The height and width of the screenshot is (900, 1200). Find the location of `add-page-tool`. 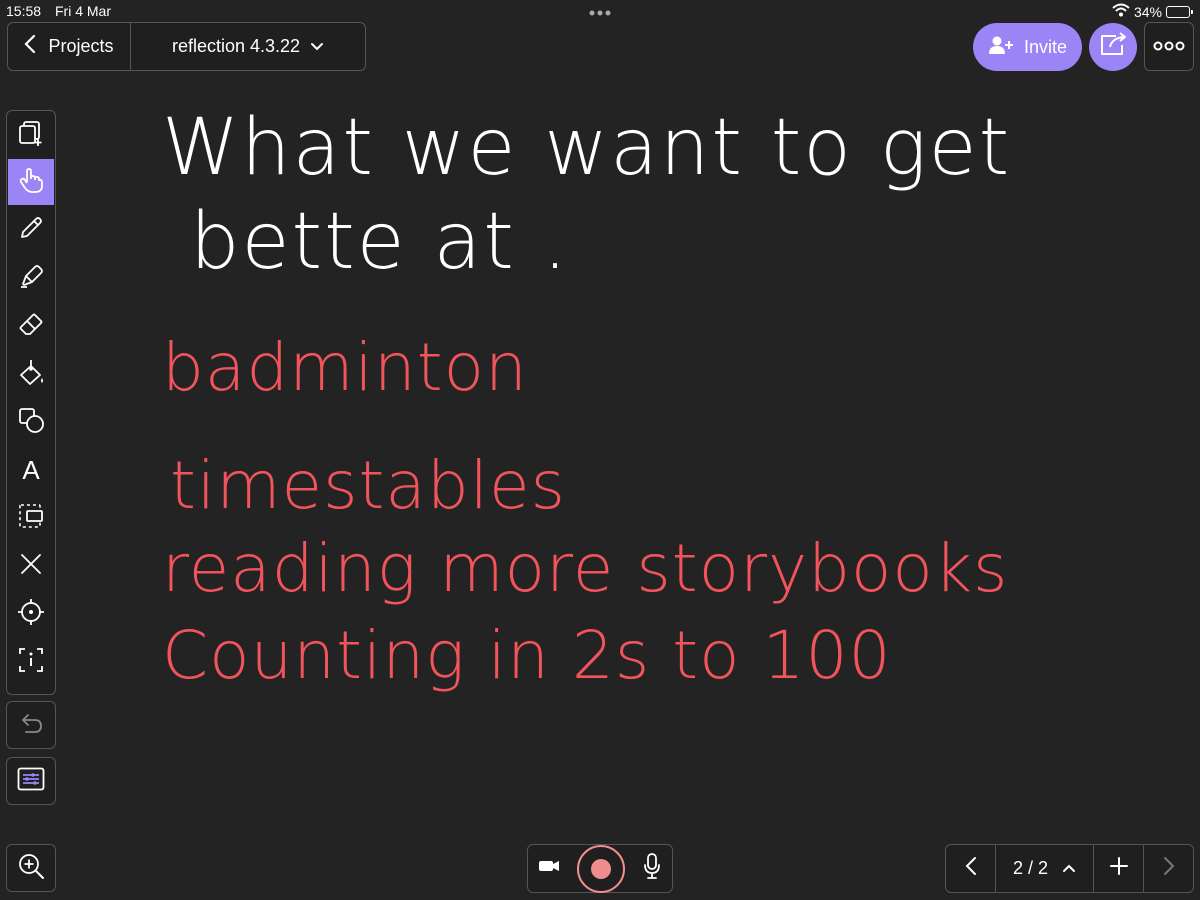

add-page-tool is located at coordinates (31, 135).